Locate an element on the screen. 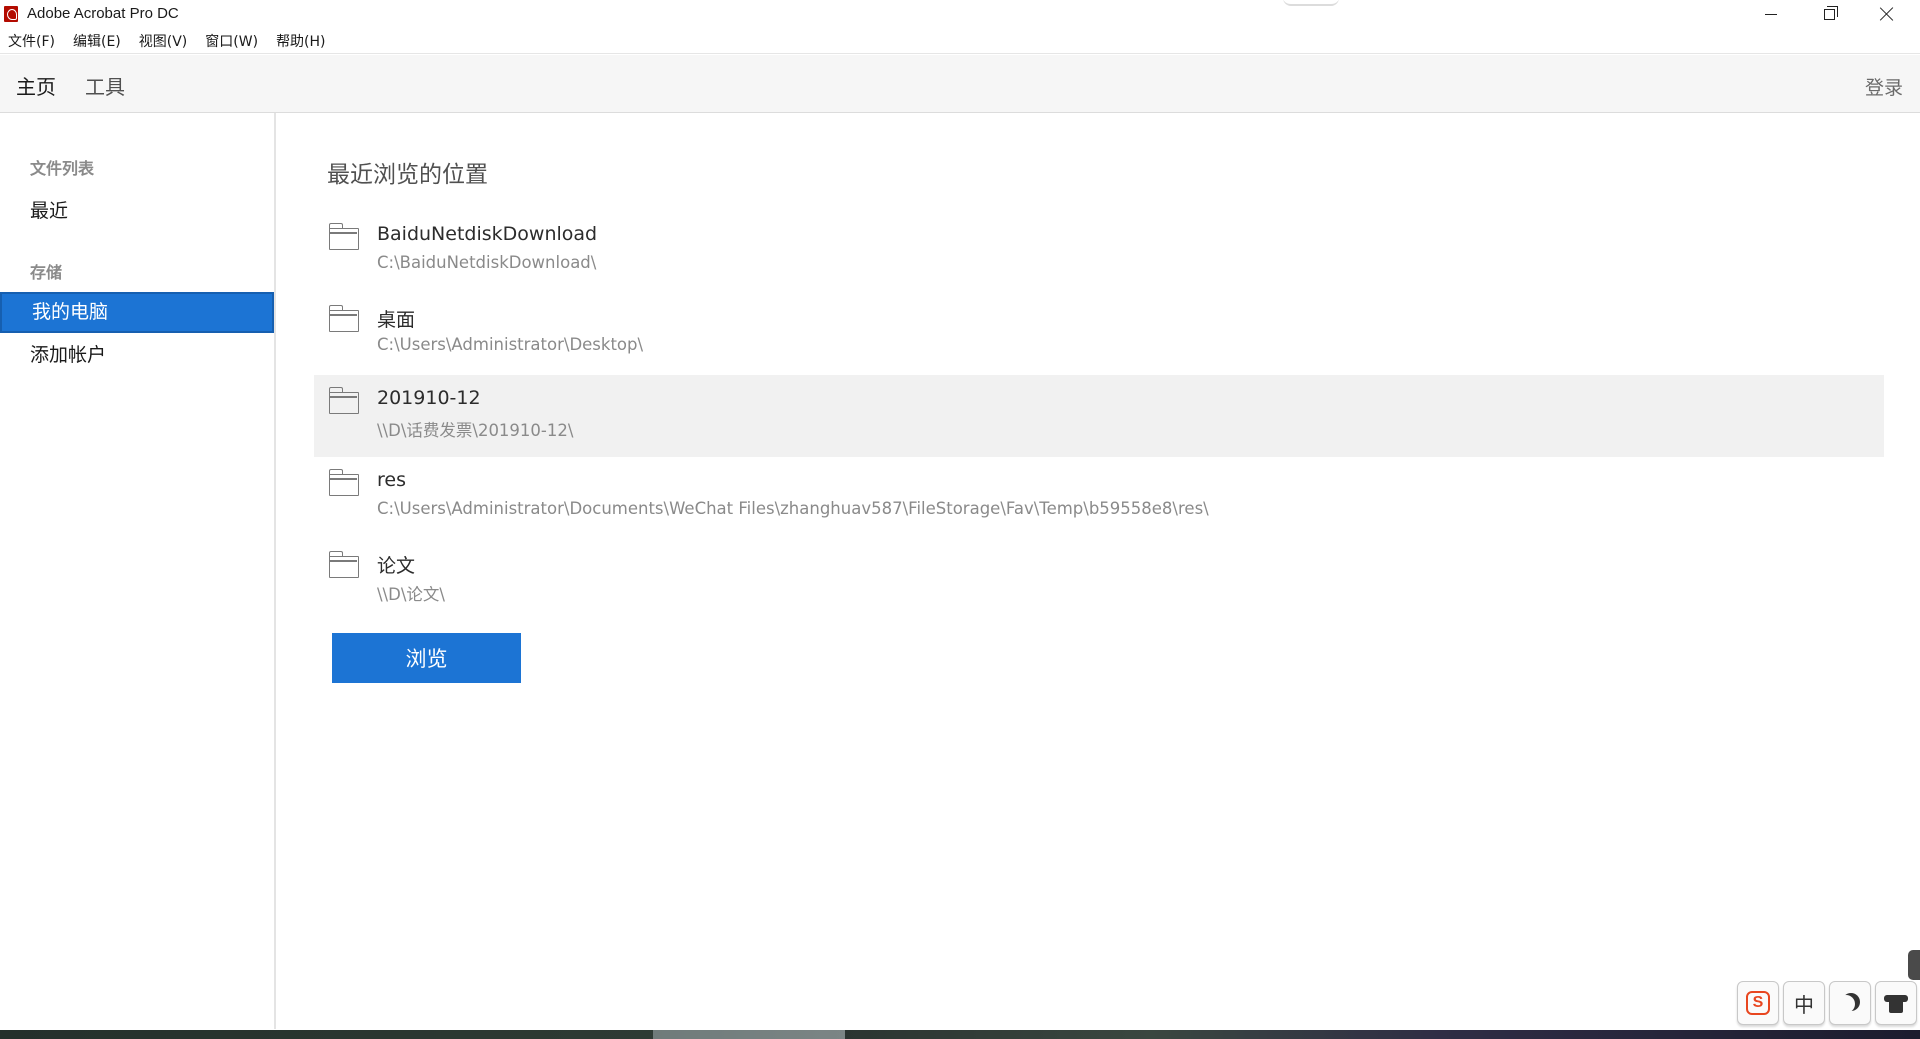 Image resolution: width=1920 pixels, height=1039 pixels. menu-bar: 文件(F) 编辑(E) 视图(V) 窗口(W) 帮助(H) is located at coordinates (960, 41).